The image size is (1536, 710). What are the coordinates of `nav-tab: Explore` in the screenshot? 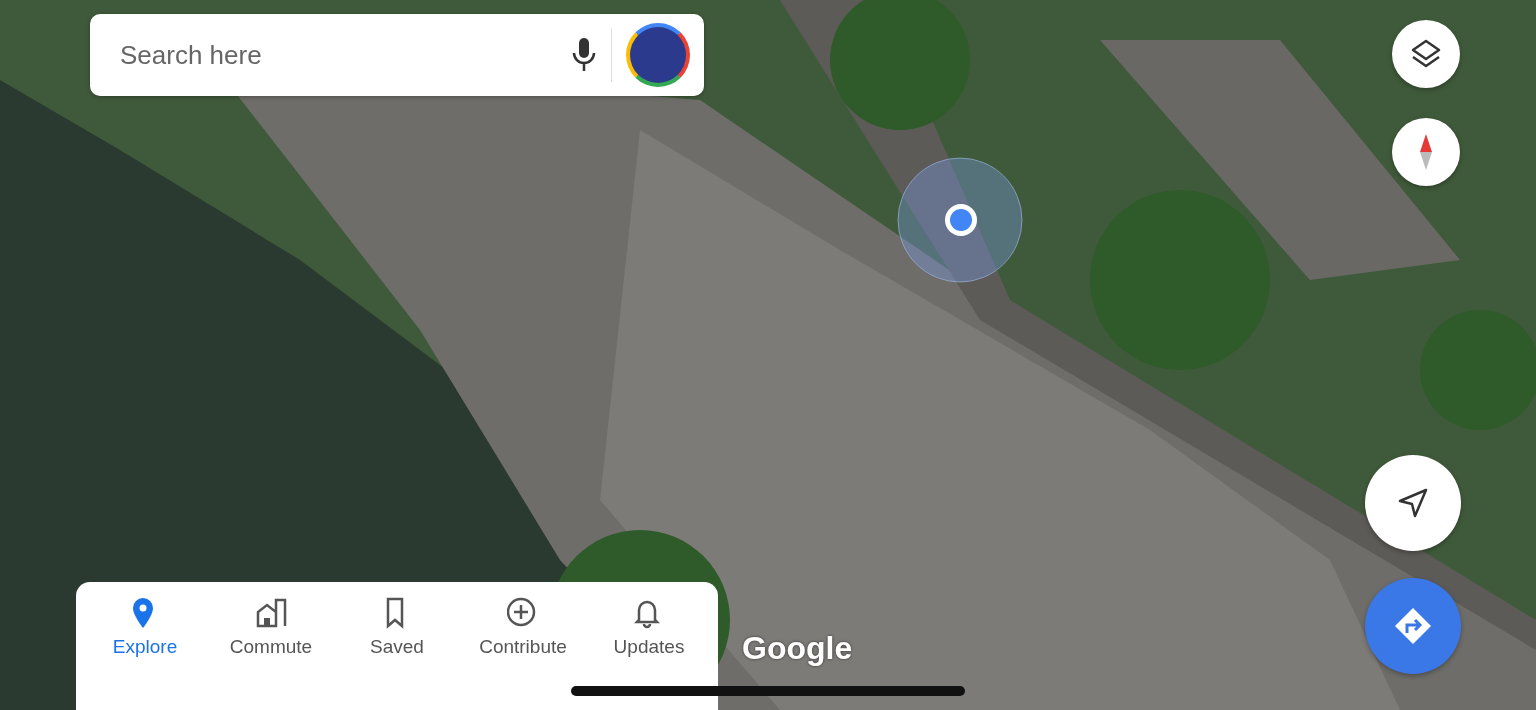 It's located at (145, 631).